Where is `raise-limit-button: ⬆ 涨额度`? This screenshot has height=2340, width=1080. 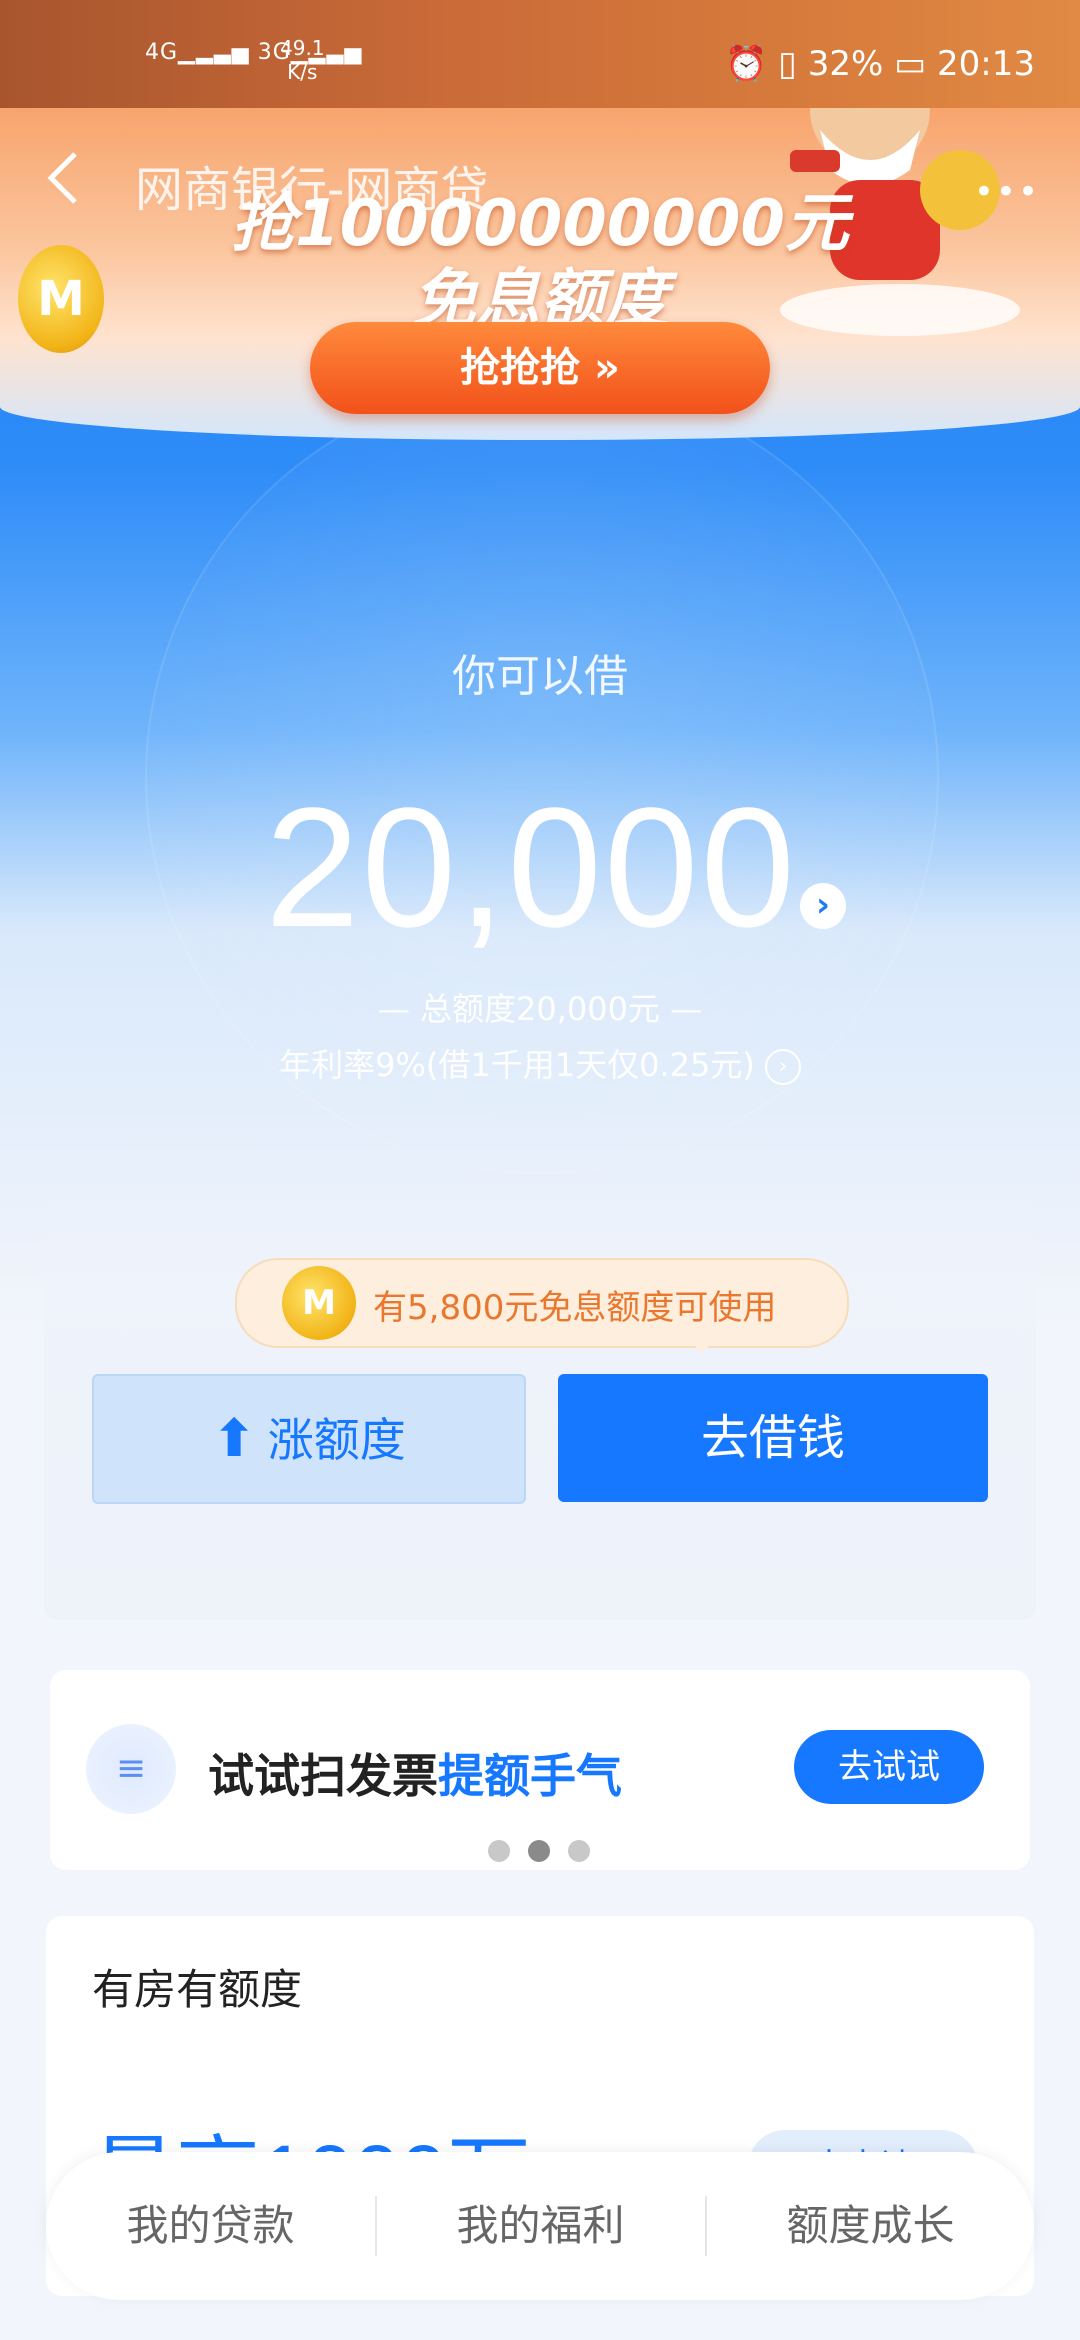
raise-limit-button: ⬆ 涨额度 is located at coordinates (309, 1439).